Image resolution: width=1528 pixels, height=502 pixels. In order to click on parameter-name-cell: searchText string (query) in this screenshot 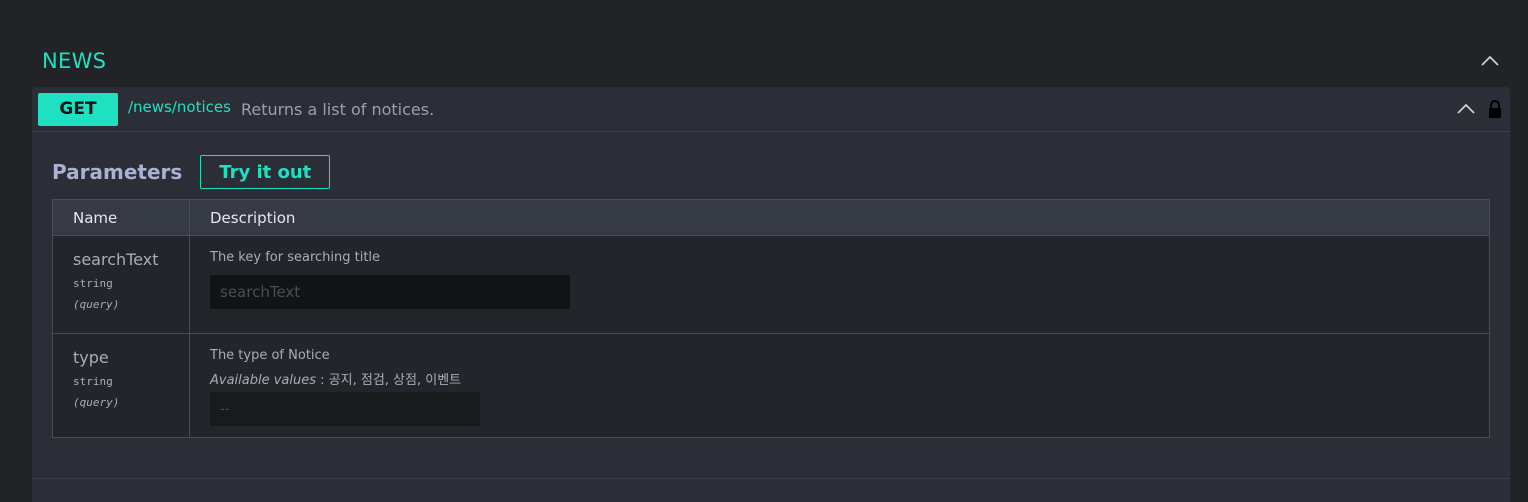, I will do `click(121, 284)`.